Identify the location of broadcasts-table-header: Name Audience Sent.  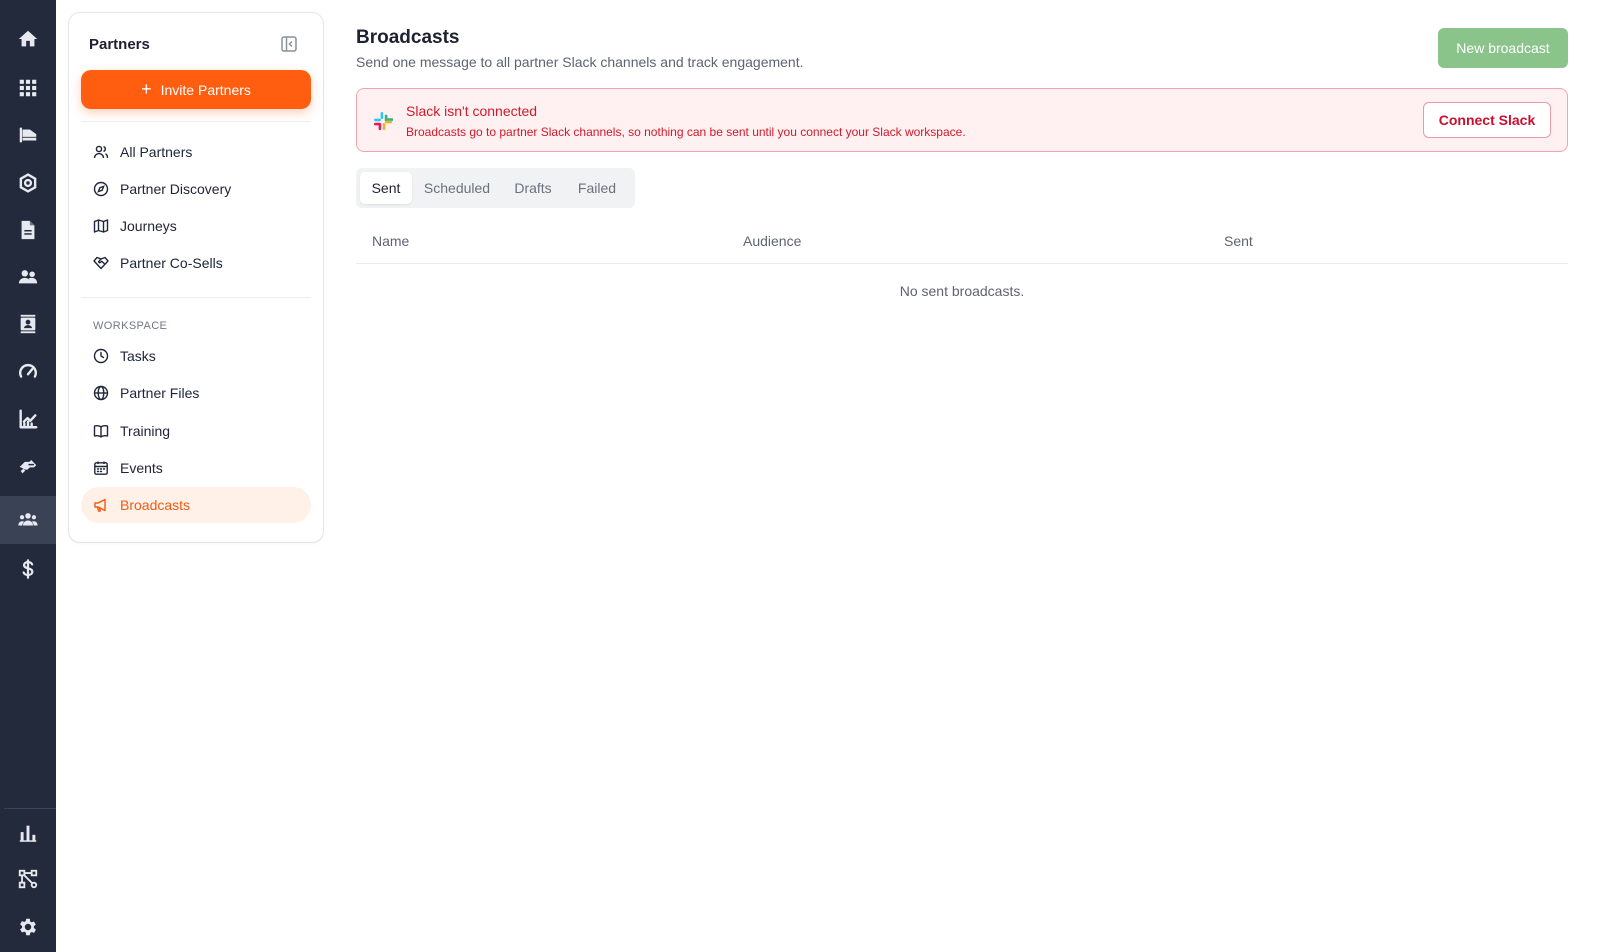
(962, 244).